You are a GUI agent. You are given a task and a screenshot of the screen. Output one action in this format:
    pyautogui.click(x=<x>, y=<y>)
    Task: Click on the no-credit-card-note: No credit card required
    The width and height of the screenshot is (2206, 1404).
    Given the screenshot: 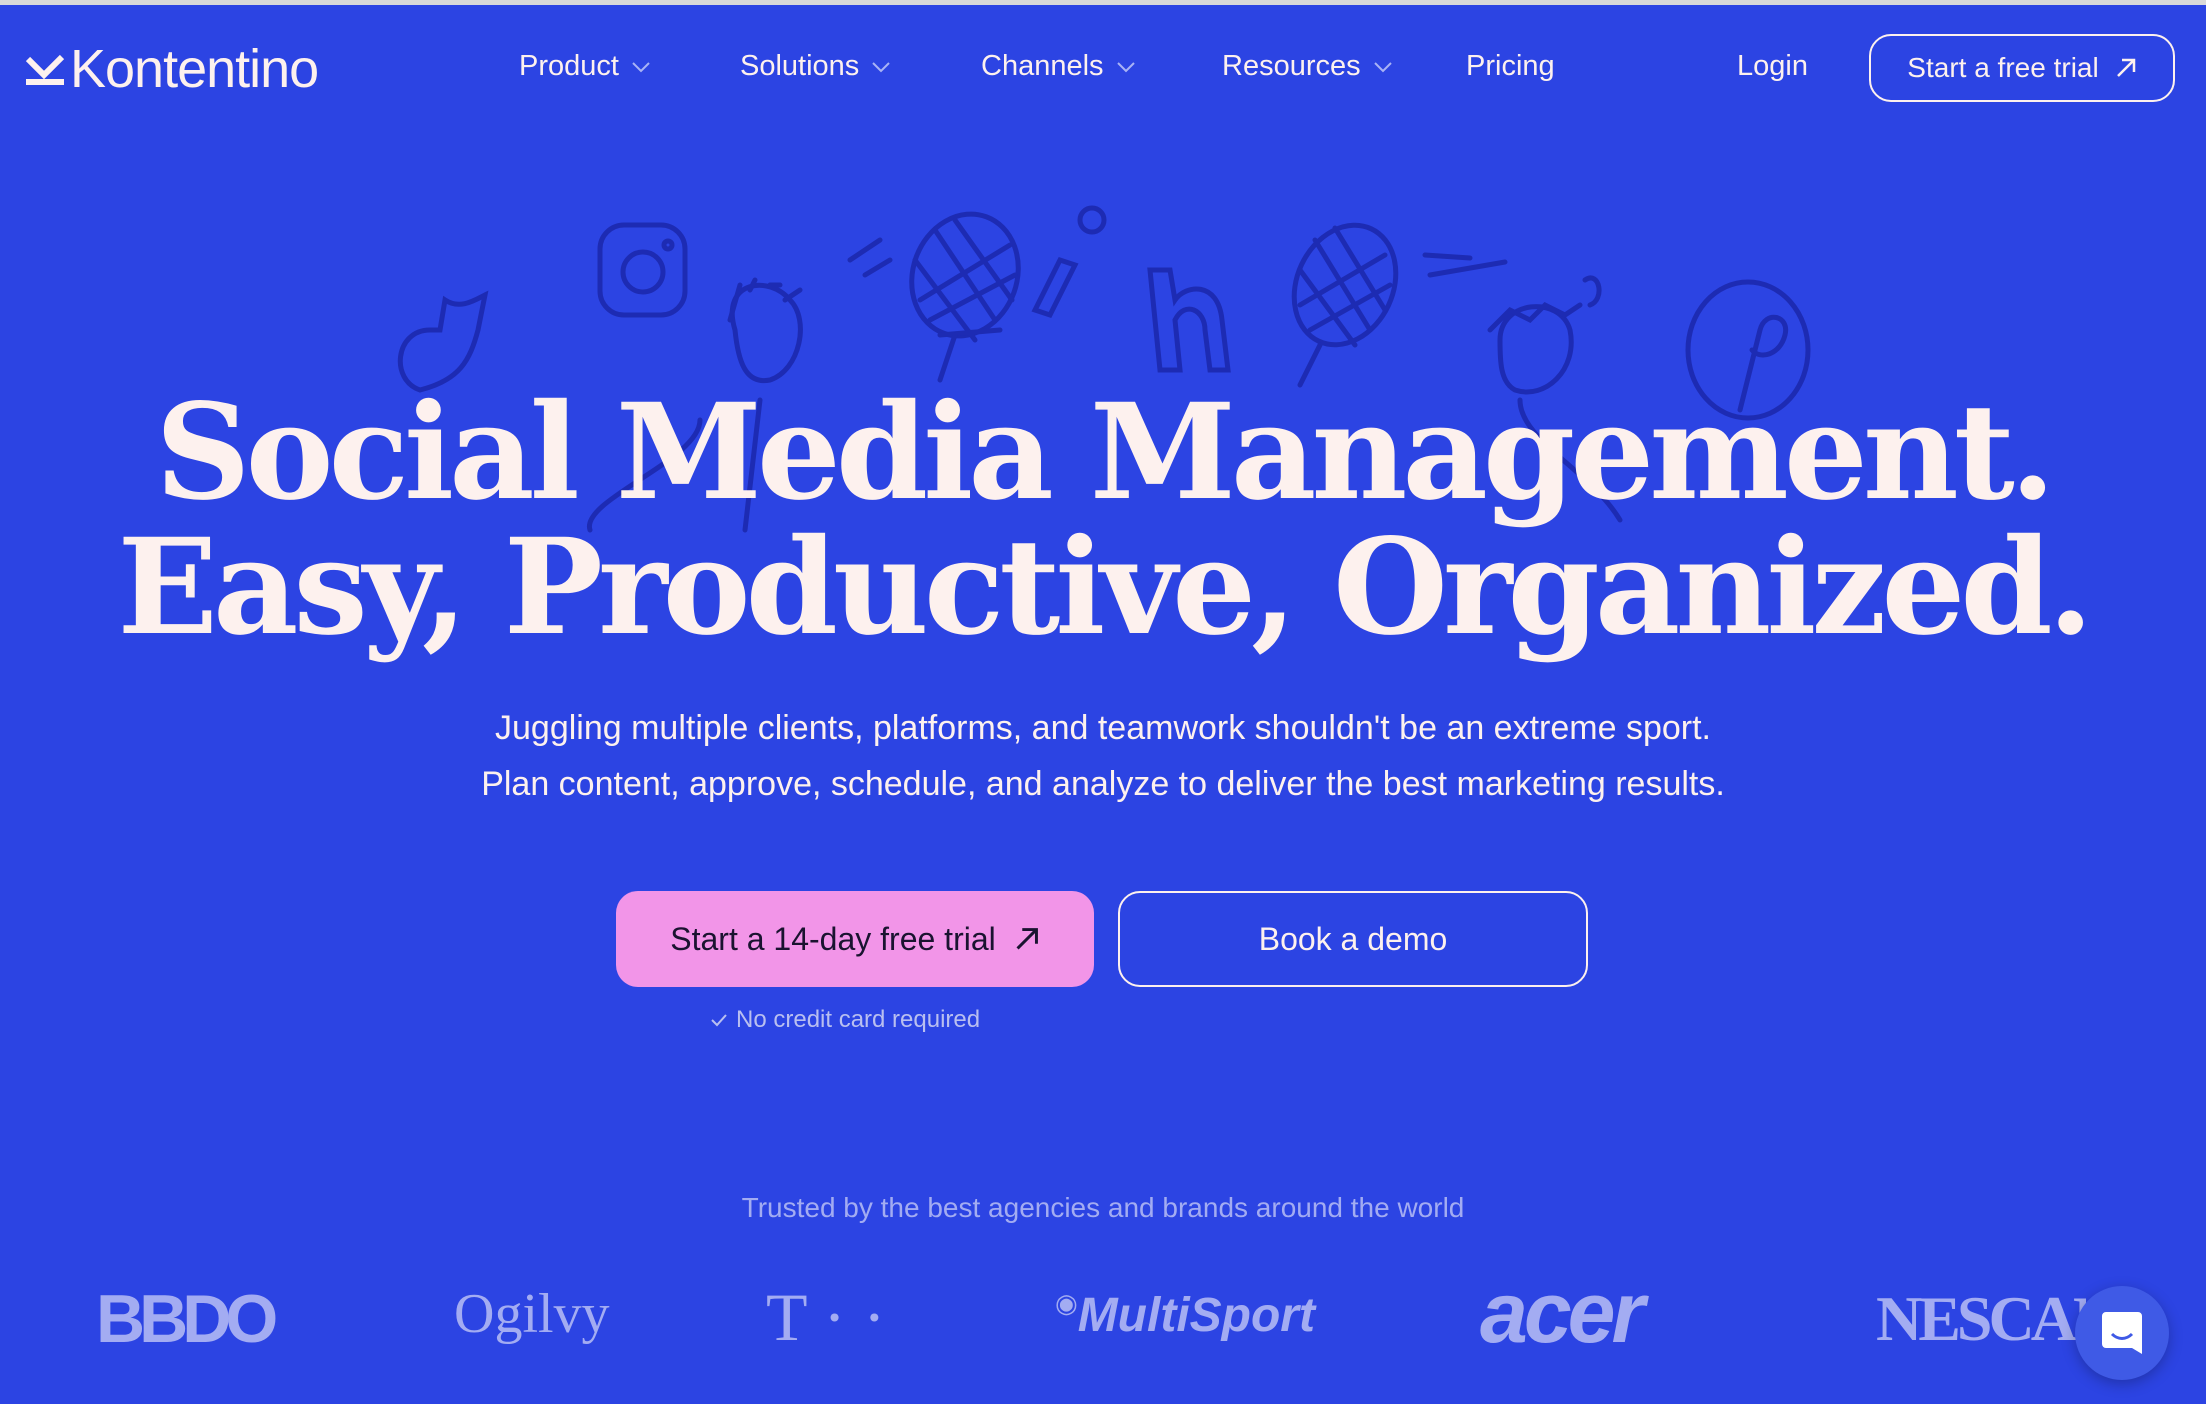 What is the action you would take?
    pyautogui.click(x=845, y=1020)
    